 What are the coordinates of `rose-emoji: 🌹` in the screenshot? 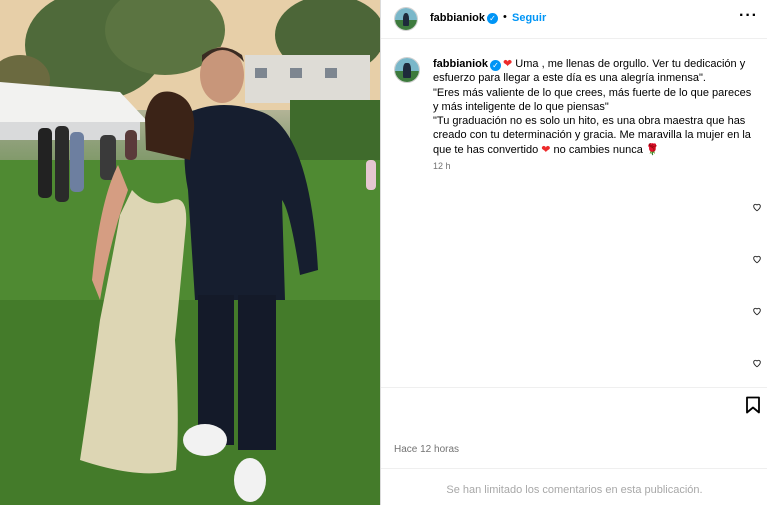 It's located at (652, 149).